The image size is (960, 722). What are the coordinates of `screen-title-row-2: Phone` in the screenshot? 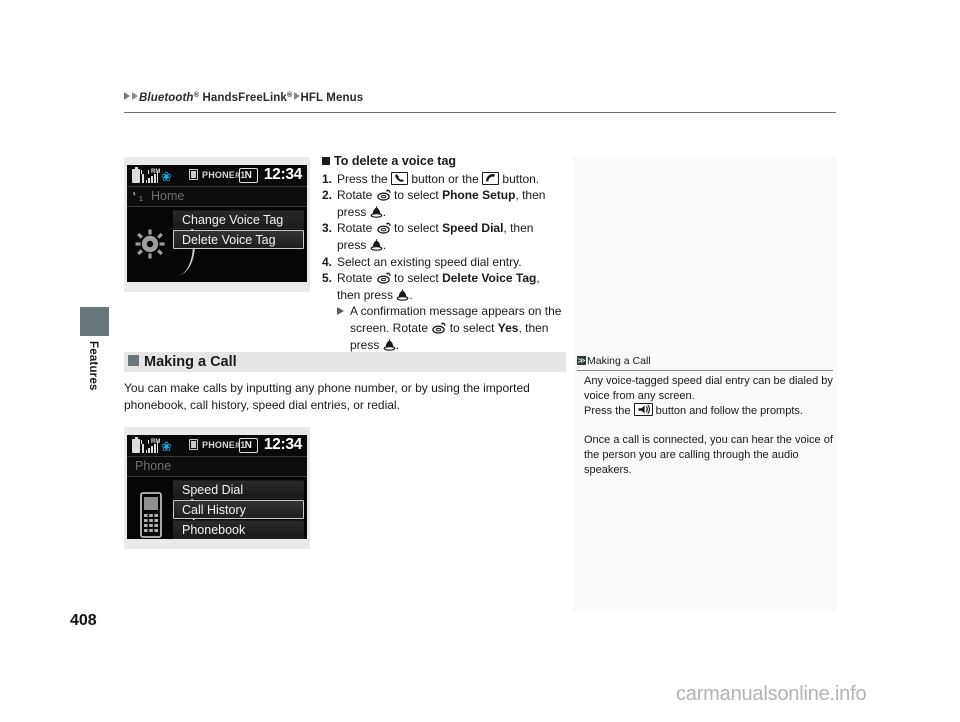 It's located at (217, 467).